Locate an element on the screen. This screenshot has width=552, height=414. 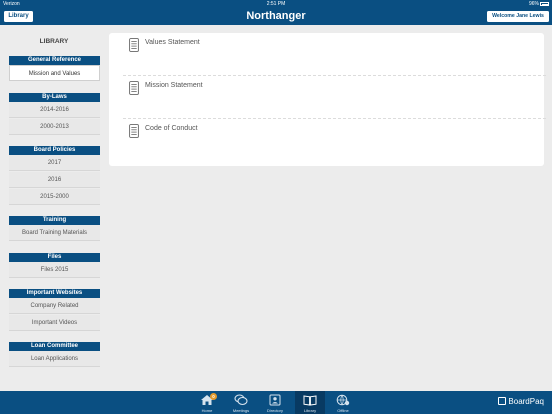
brand-icon is located at coordinates (502, 401).